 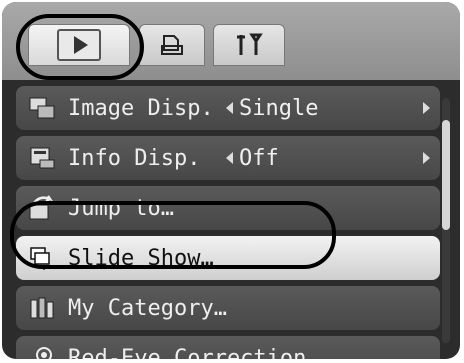 I want to click on menu-item-value-group: Off, so click(x=252, y=158).